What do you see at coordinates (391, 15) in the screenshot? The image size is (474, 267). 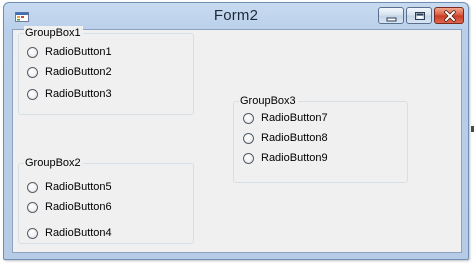 I see `minimize-button` at bounding box center [391, 15].